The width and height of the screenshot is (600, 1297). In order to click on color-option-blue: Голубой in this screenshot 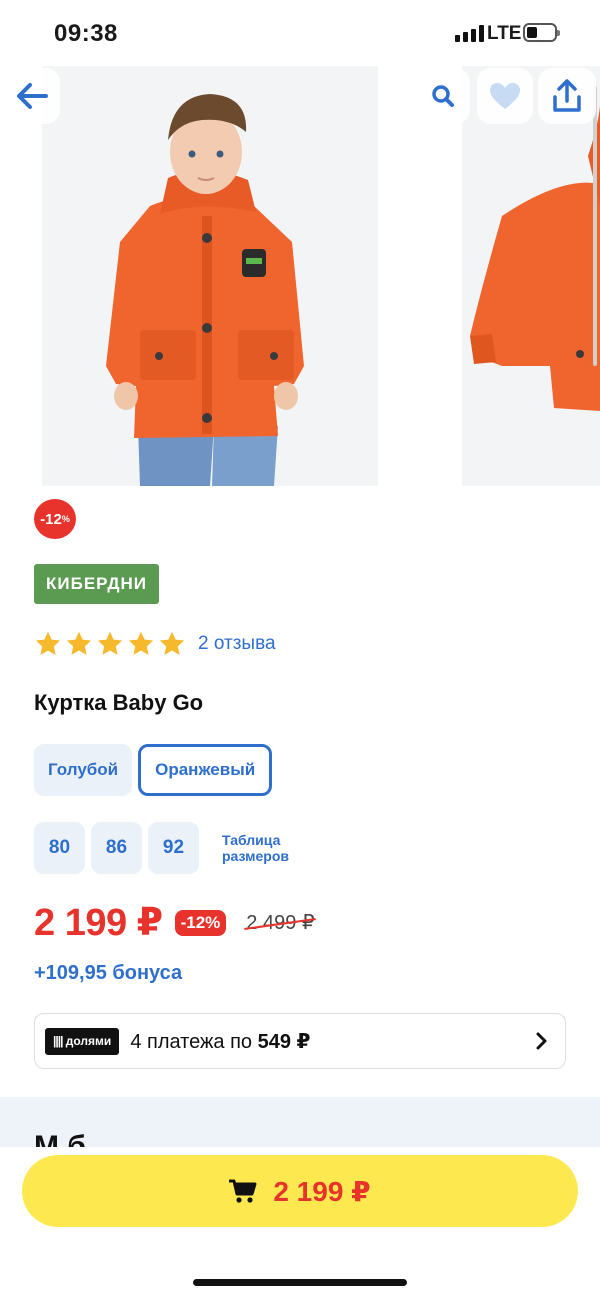, I will do `click(83, 770)`.